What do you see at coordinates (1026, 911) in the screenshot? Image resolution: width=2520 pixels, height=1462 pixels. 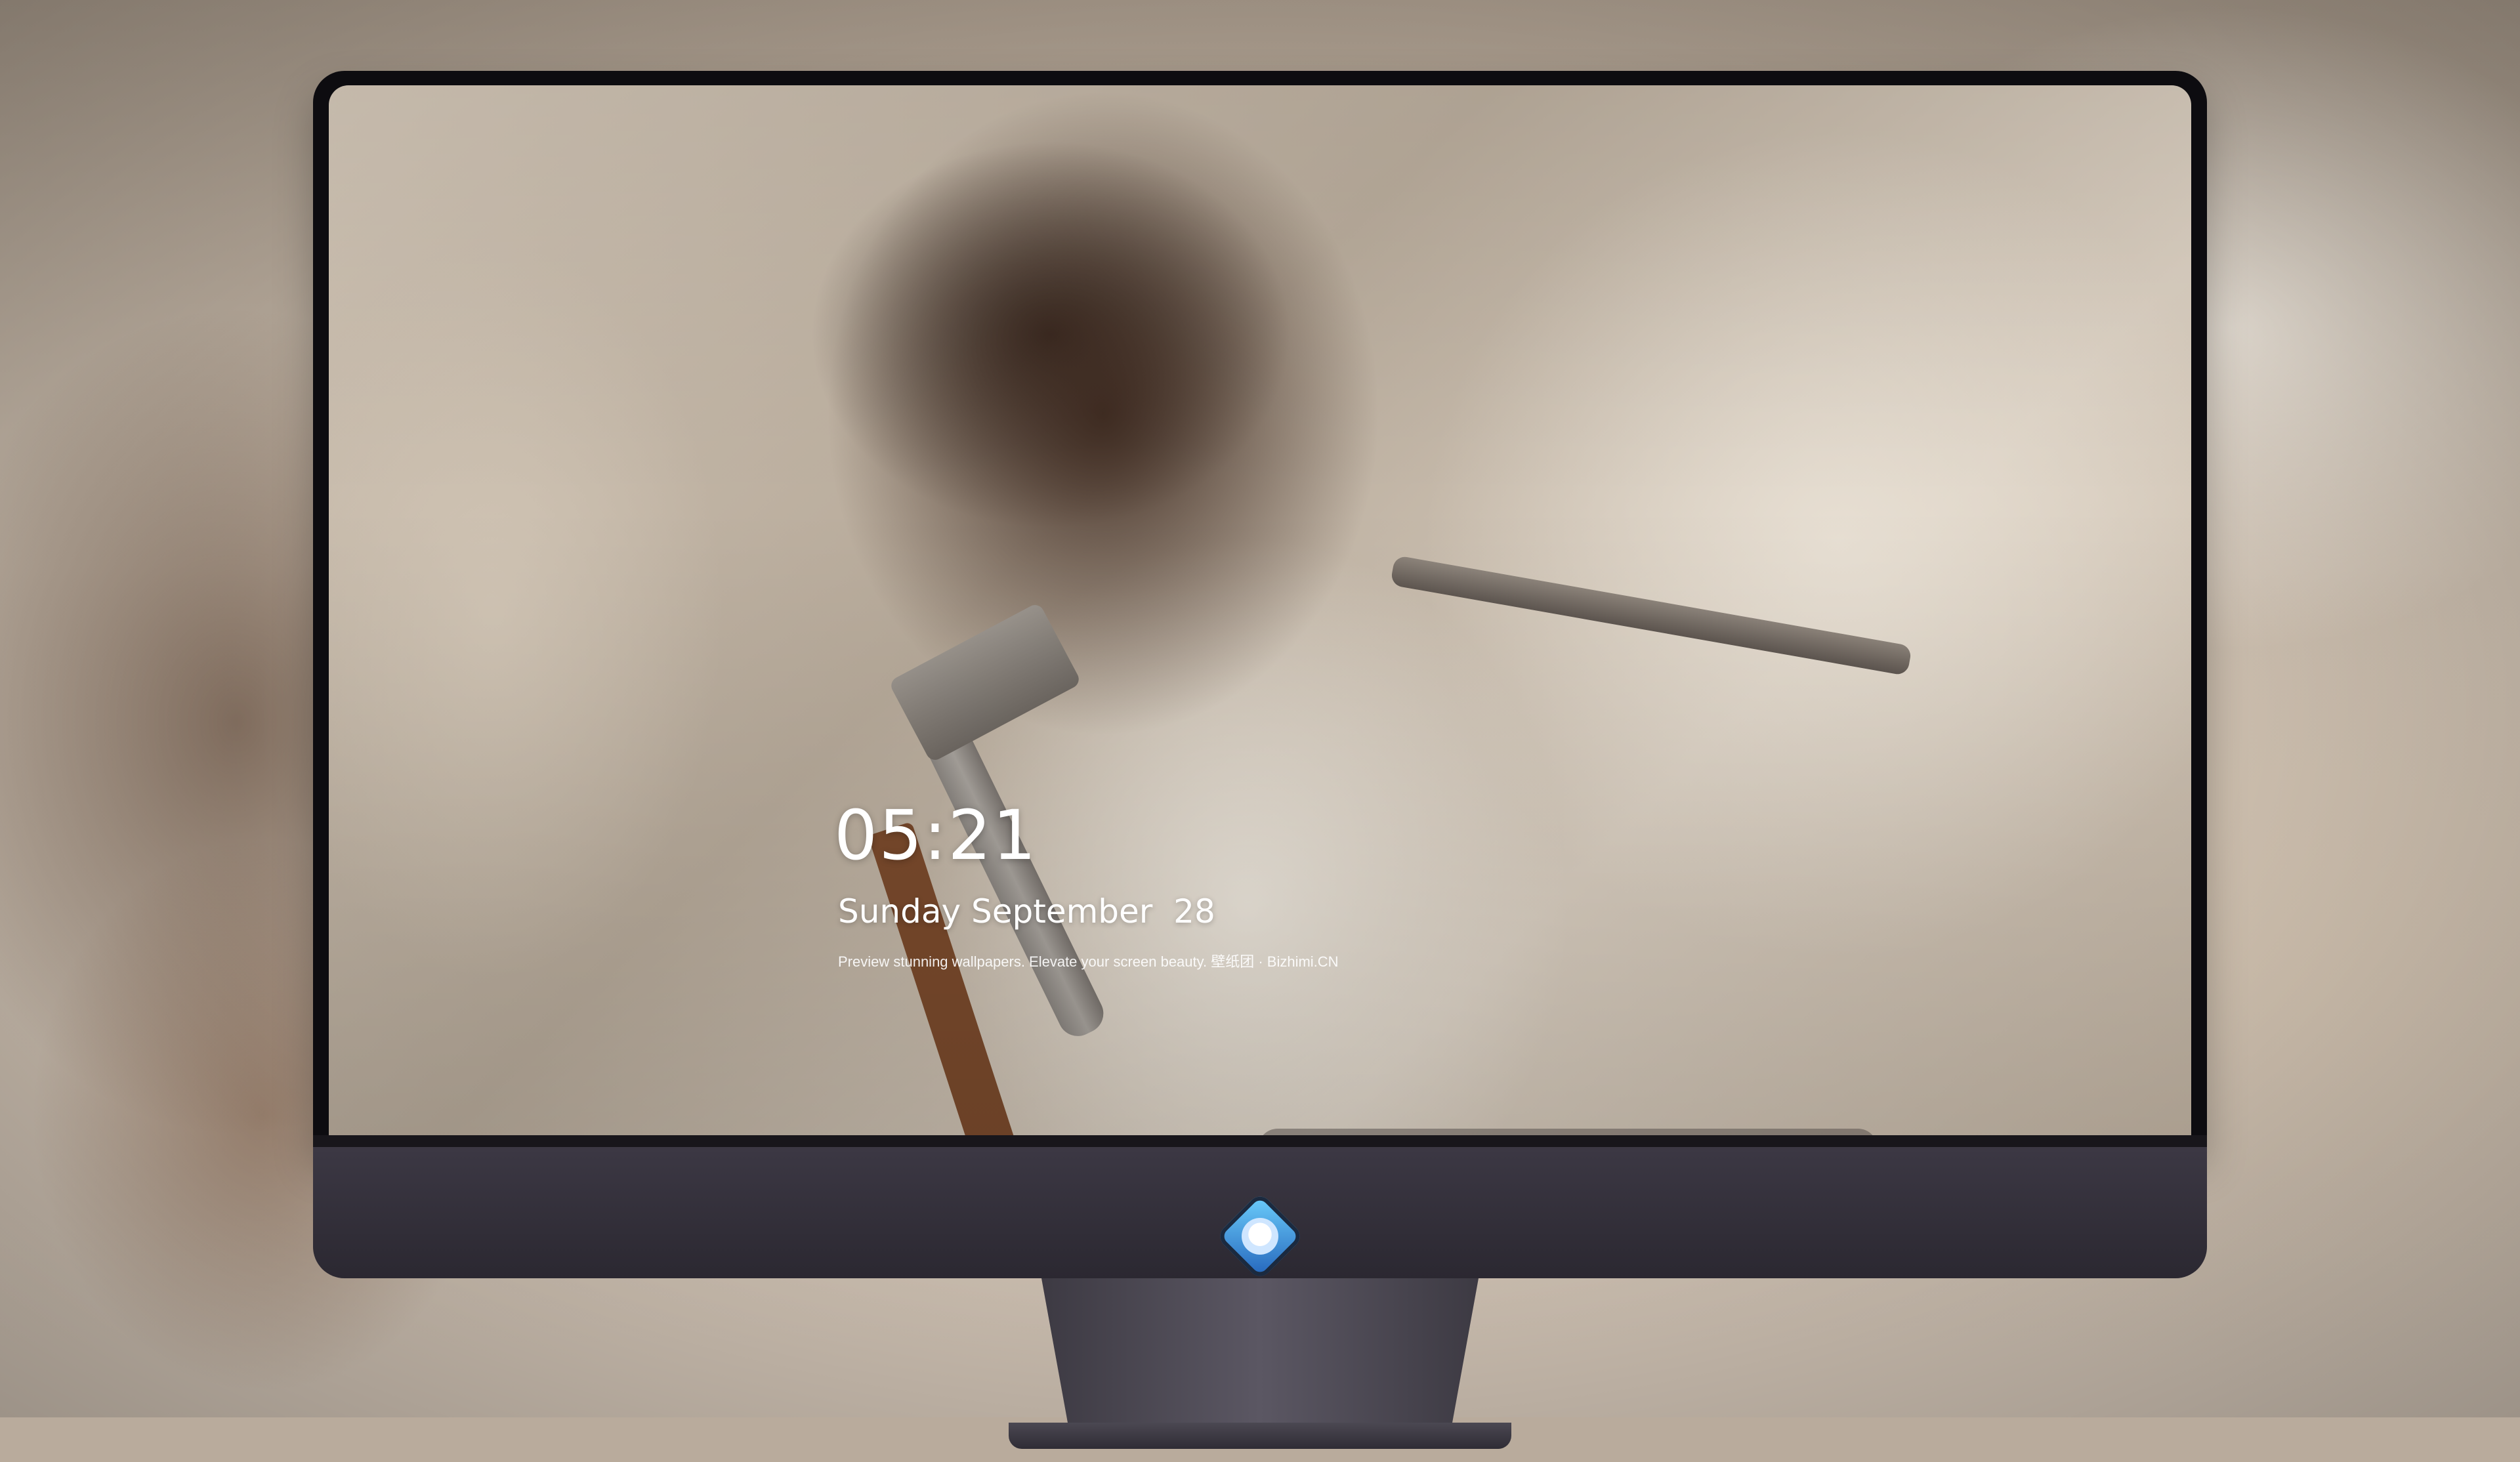 I see `lock-date: Sunday September 28` at bounding box center [1026, 911].